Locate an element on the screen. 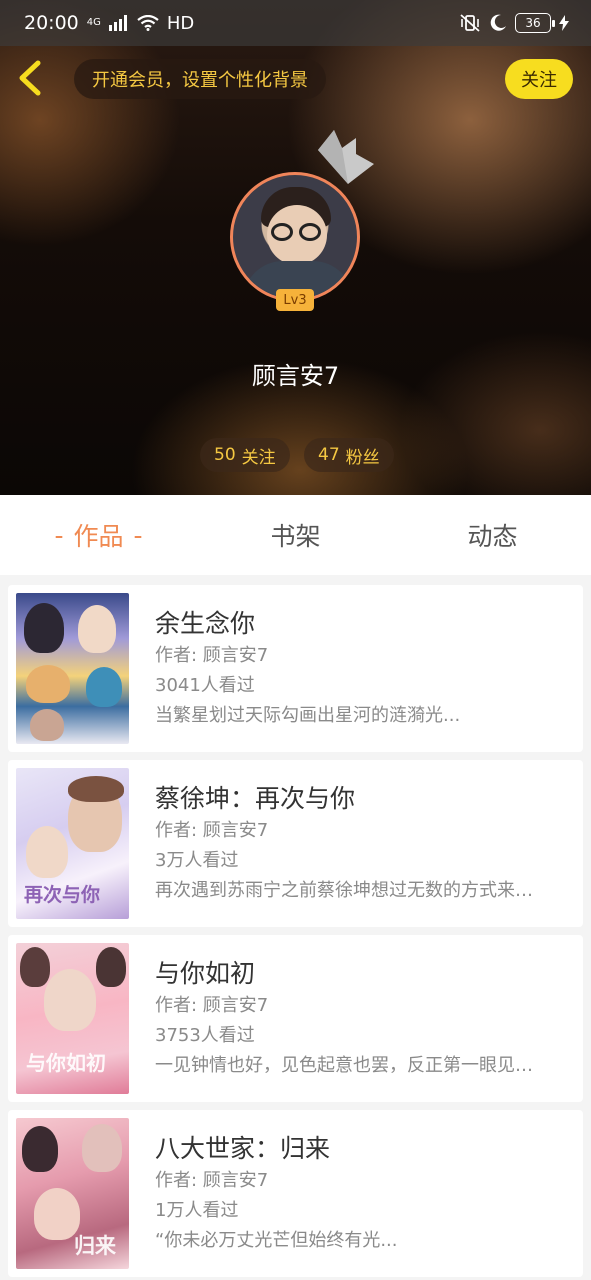  level-text: Lv3 is located at coordinates (295, 300).